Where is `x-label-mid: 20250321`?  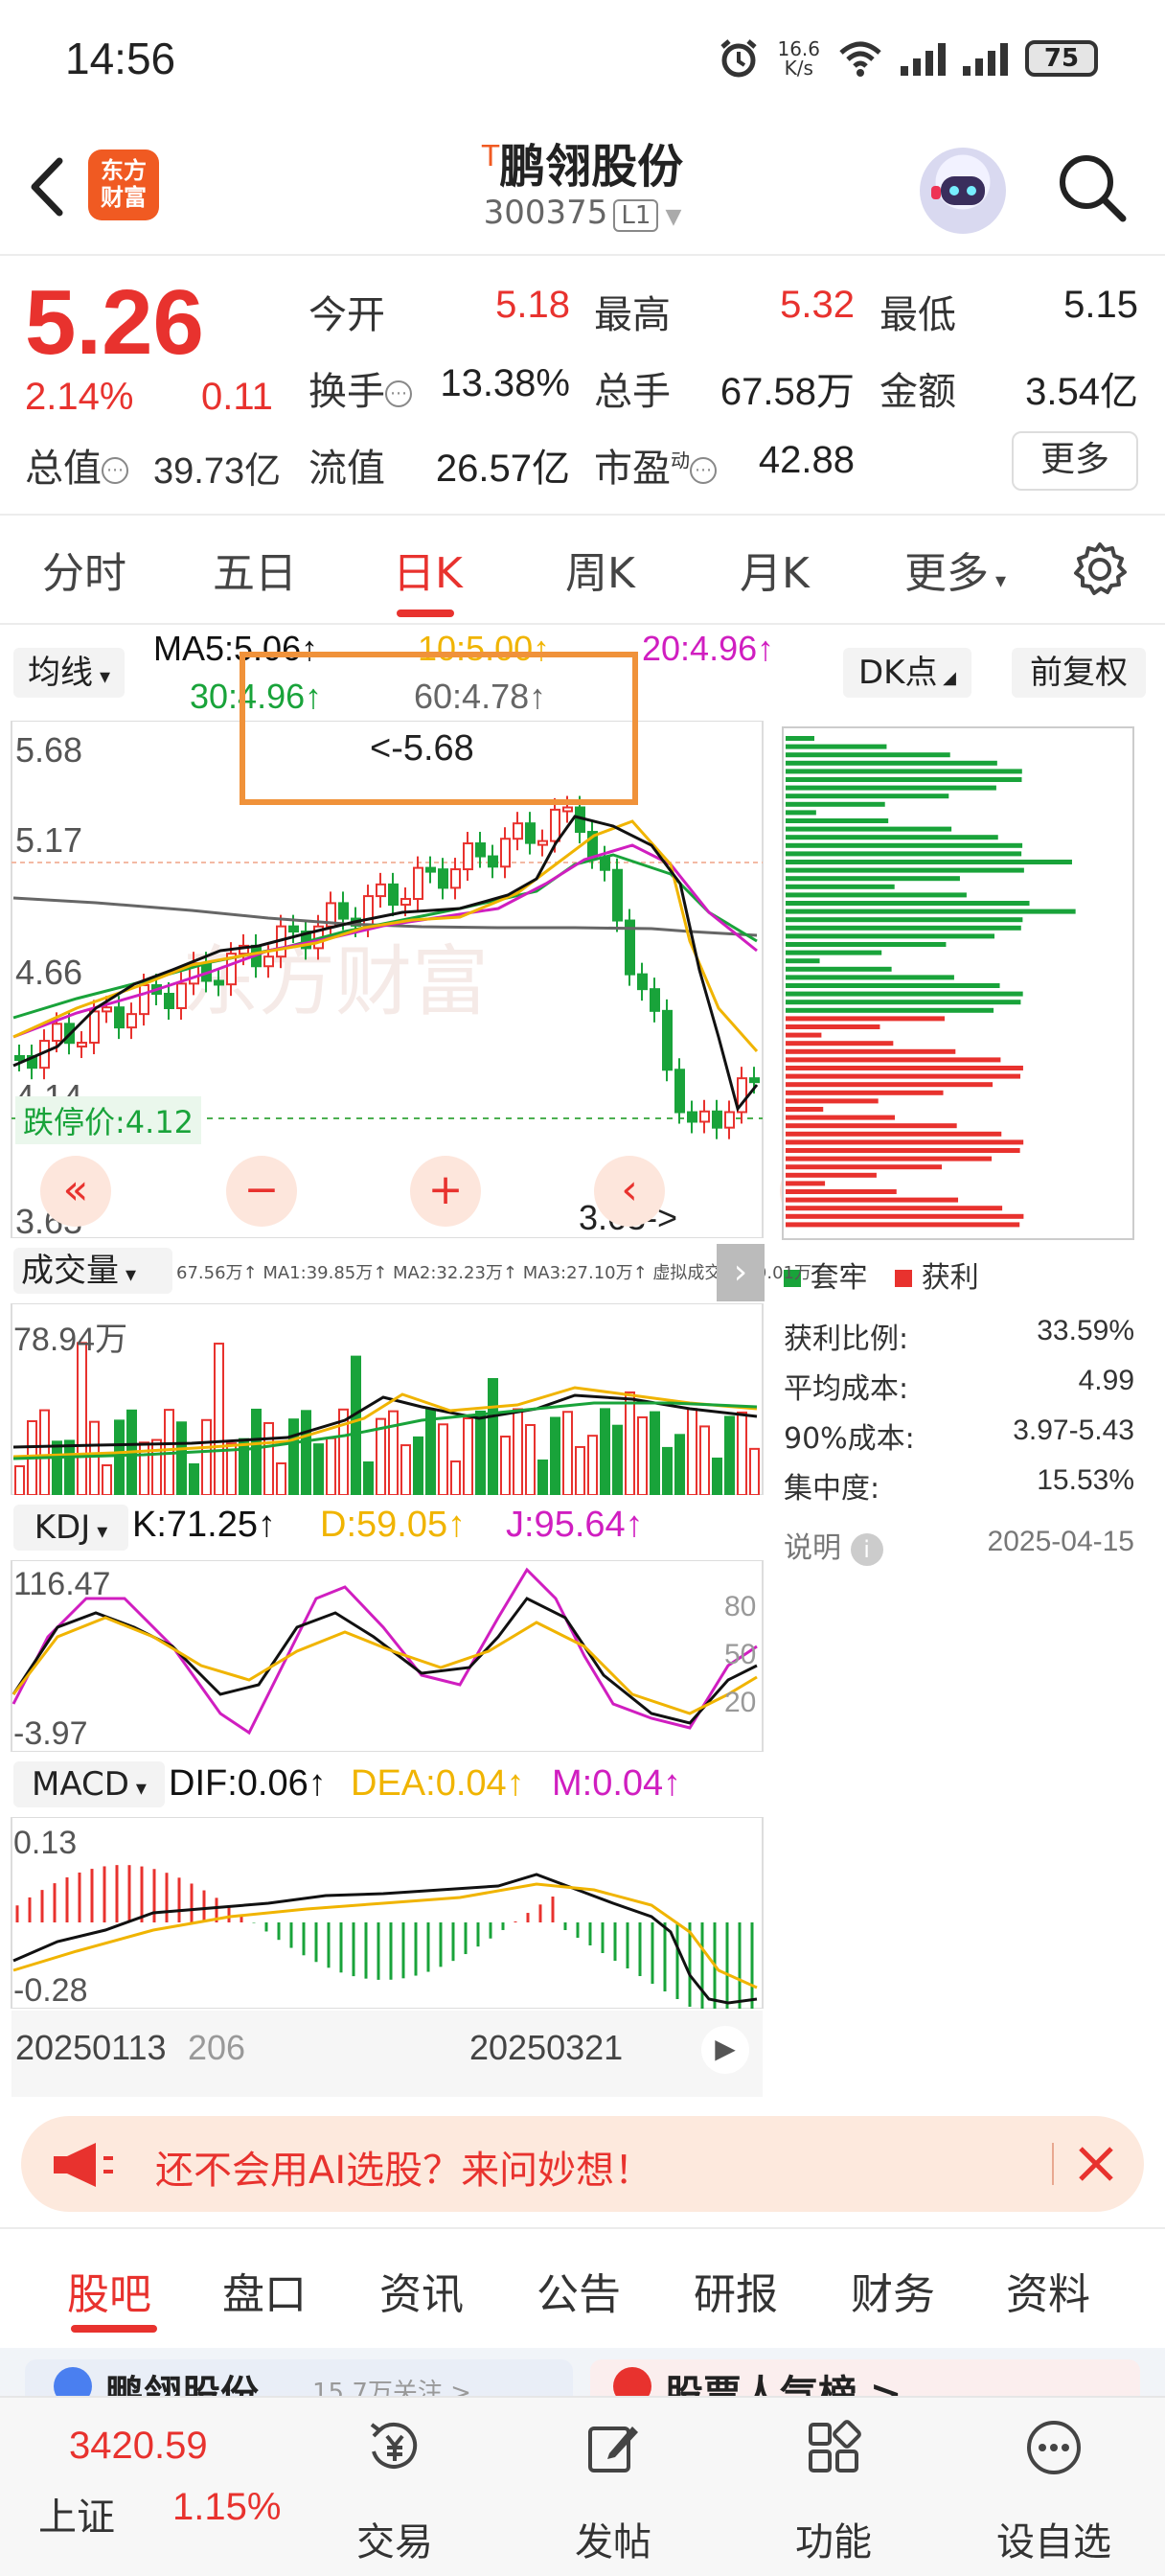
x-label-mid: 20250321 is located at coordinates (546, 2047).